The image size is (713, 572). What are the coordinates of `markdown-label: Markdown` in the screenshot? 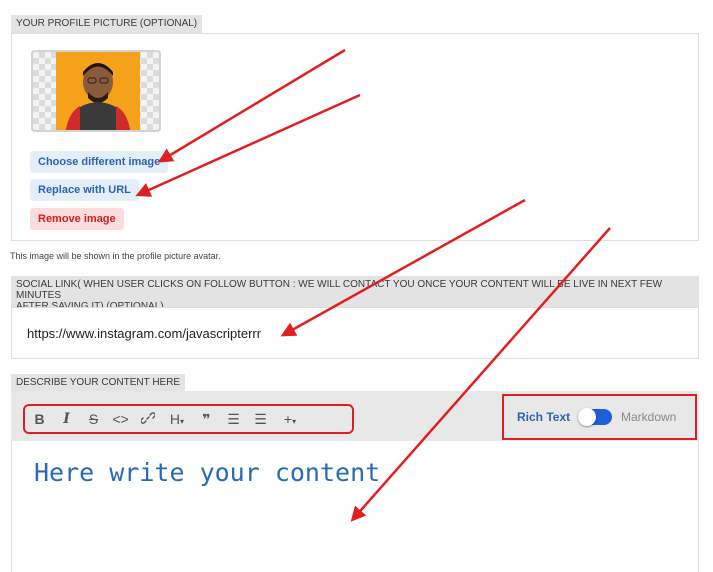 It's located at (648, 417).